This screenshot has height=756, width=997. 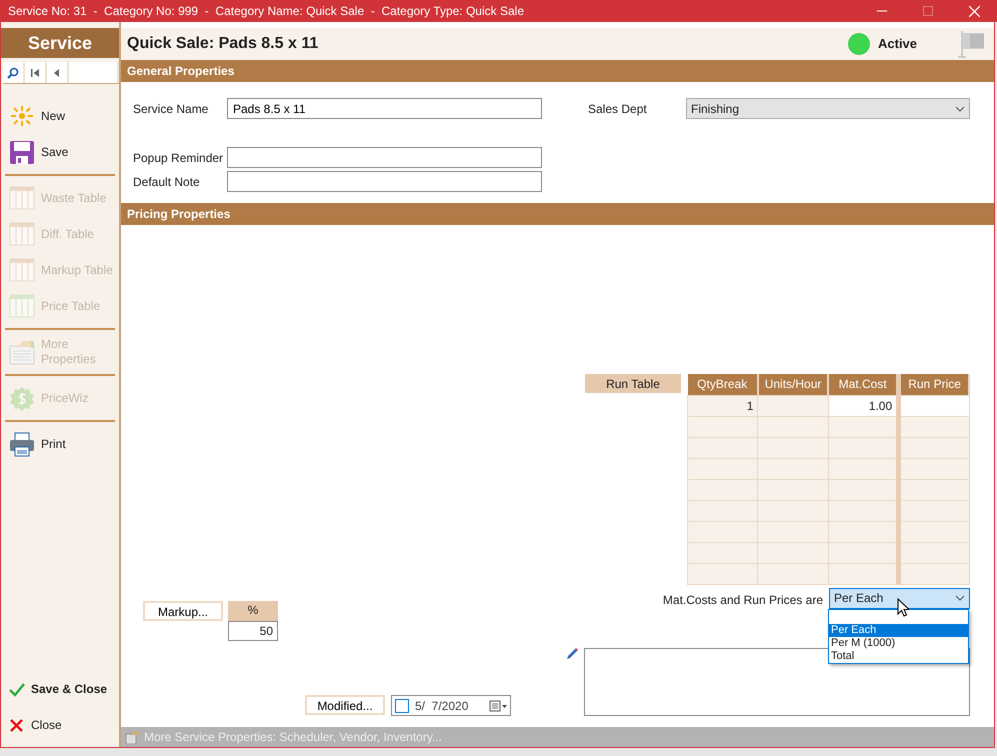 I want to click on window-title: Service No: 31 - Category No: 999 - Category Name: Quick Sale - Category Type: Quick Sale, so click(x=266, y=11).